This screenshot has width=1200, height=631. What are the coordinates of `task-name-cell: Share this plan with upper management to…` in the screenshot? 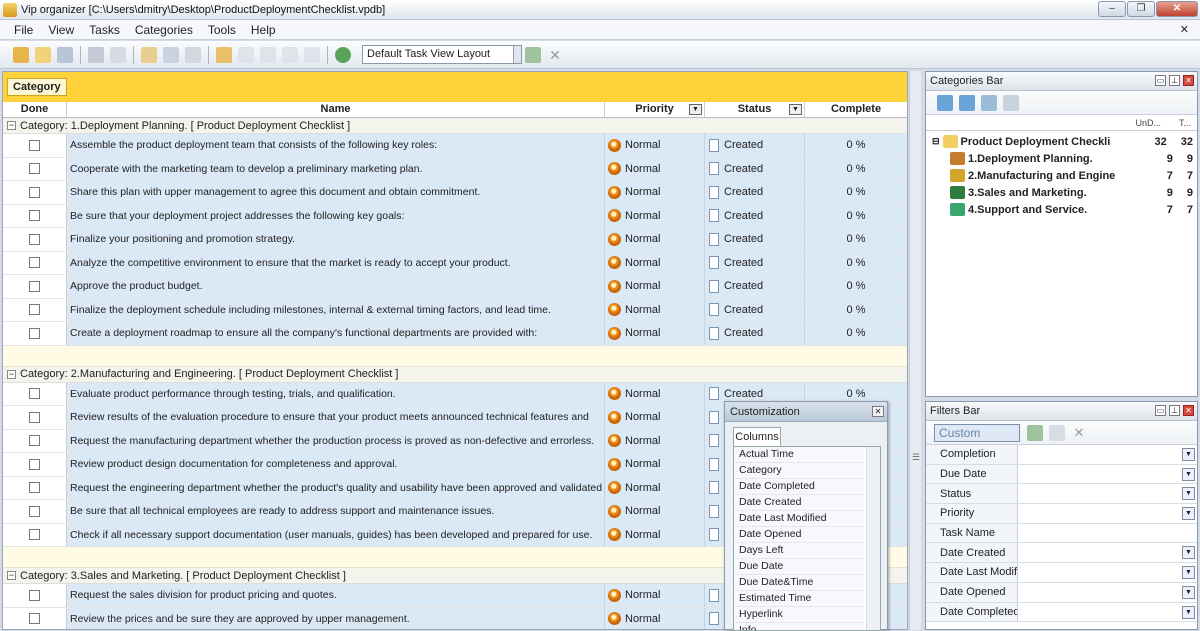 It's located at (336, 192).